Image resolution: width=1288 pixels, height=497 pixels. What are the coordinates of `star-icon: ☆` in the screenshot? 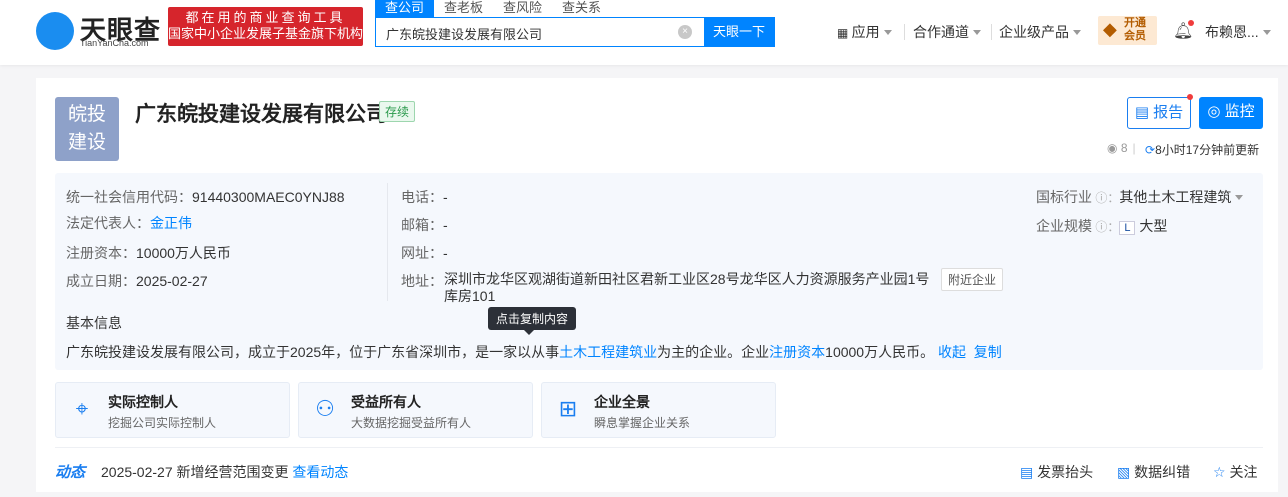 It's located at (1221, 472).